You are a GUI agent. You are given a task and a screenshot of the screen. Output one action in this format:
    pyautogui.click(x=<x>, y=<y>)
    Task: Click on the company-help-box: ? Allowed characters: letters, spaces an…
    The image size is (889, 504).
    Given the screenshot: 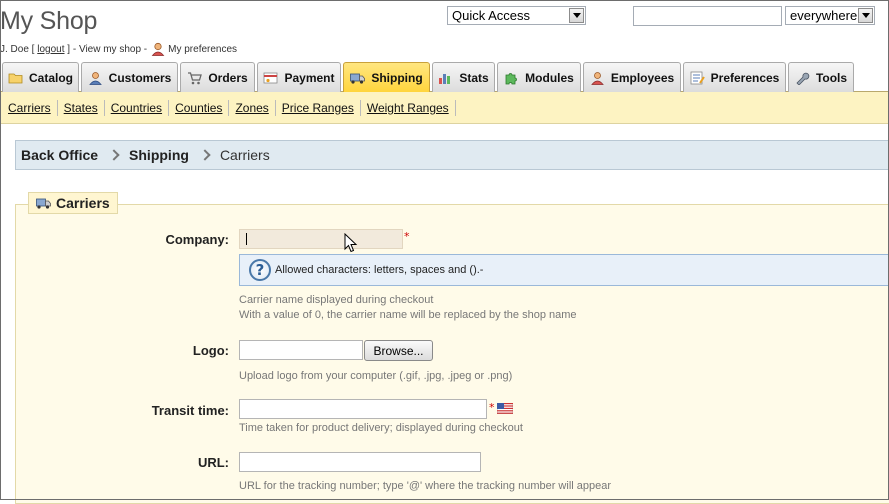 What is the action you would take?
    pyautogui.click(x=564, y=270)
    